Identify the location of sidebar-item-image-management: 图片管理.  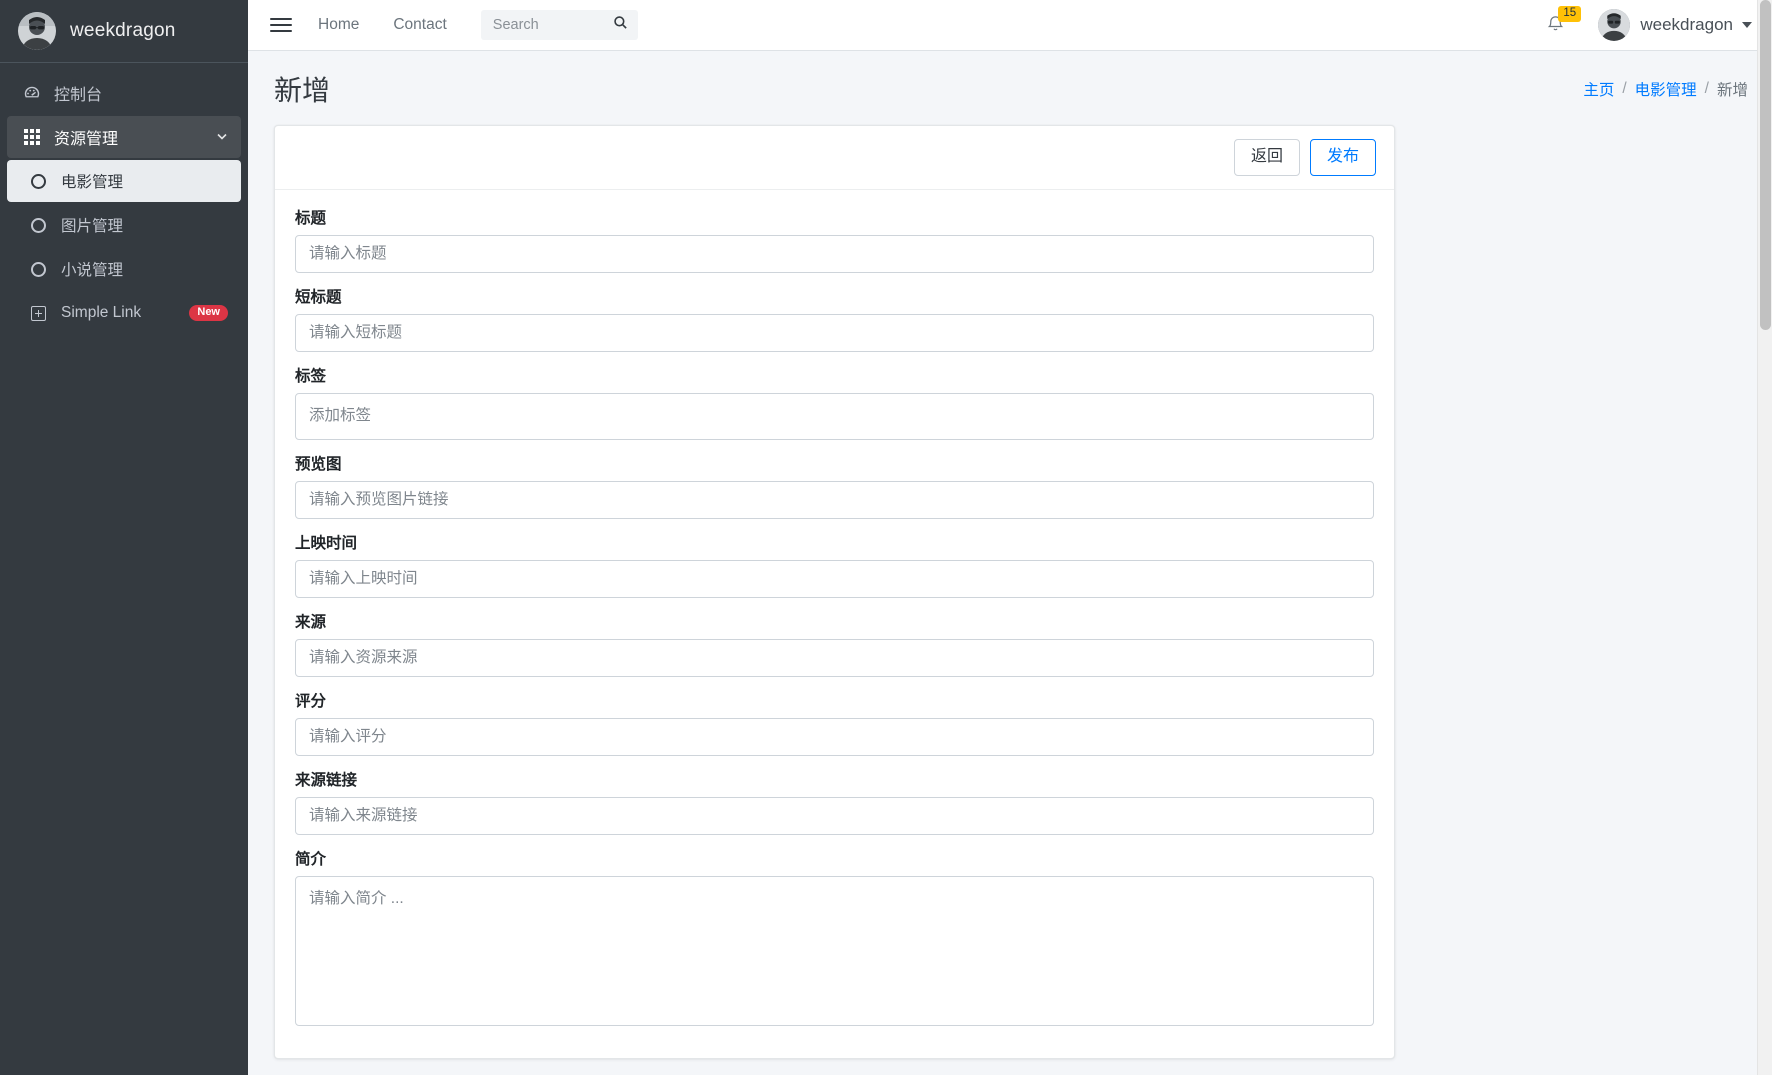
(124, 225).